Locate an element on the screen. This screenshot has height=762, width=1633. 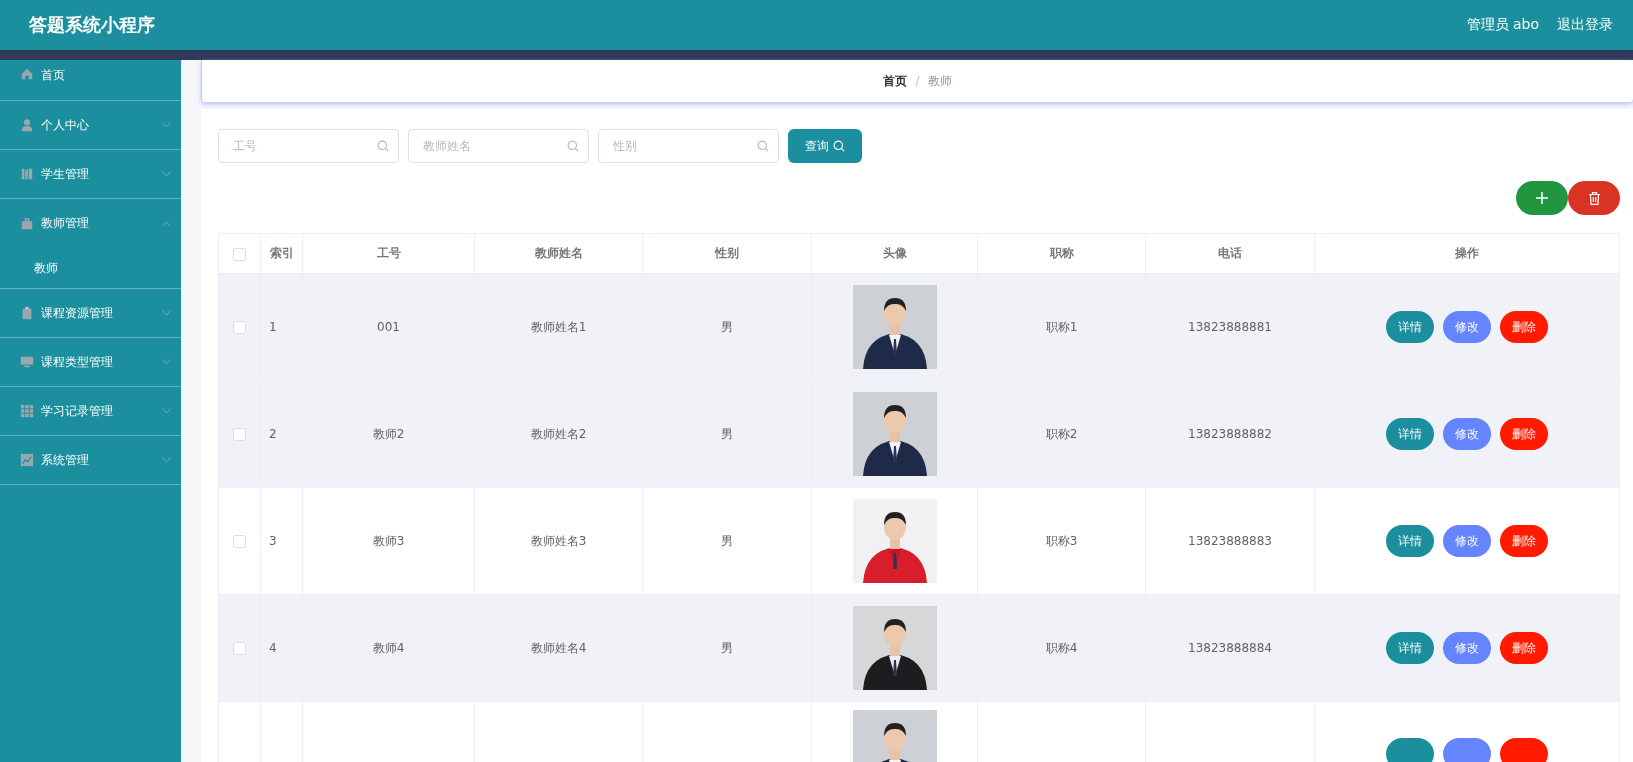
table-cell: 职称4 is located at coordinates (1061, 648).